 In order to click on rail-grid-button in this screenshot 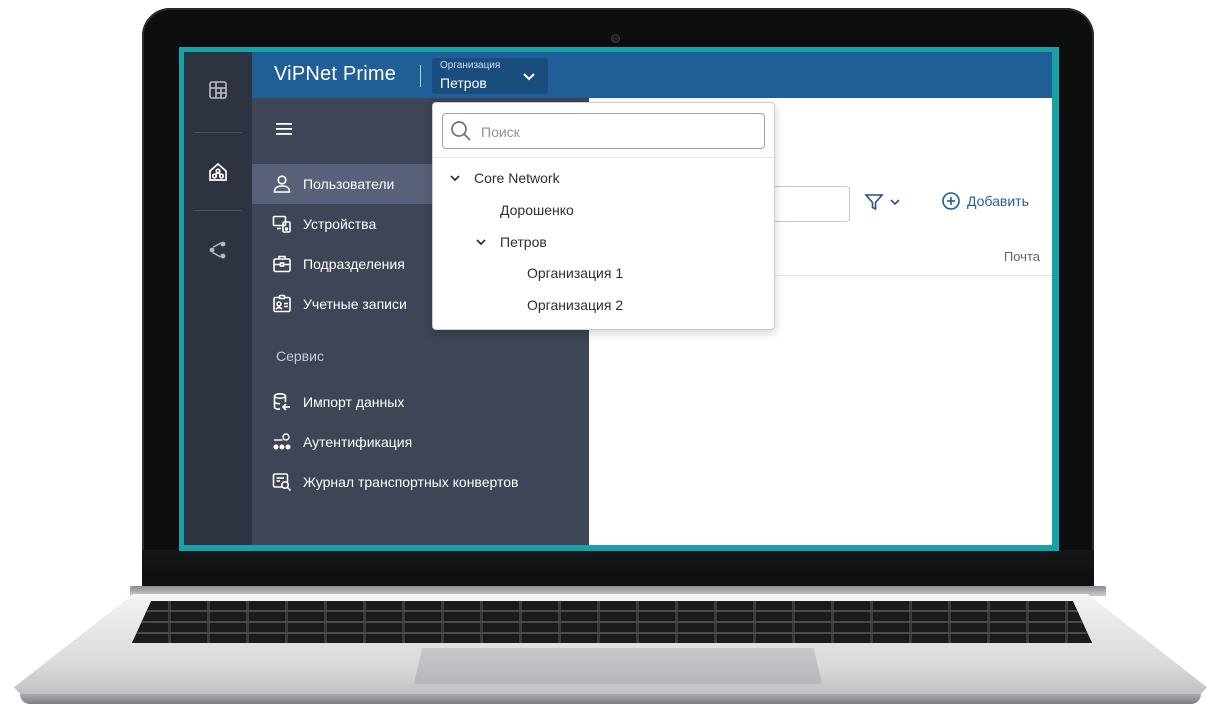, I will do `click(218, 90)`.